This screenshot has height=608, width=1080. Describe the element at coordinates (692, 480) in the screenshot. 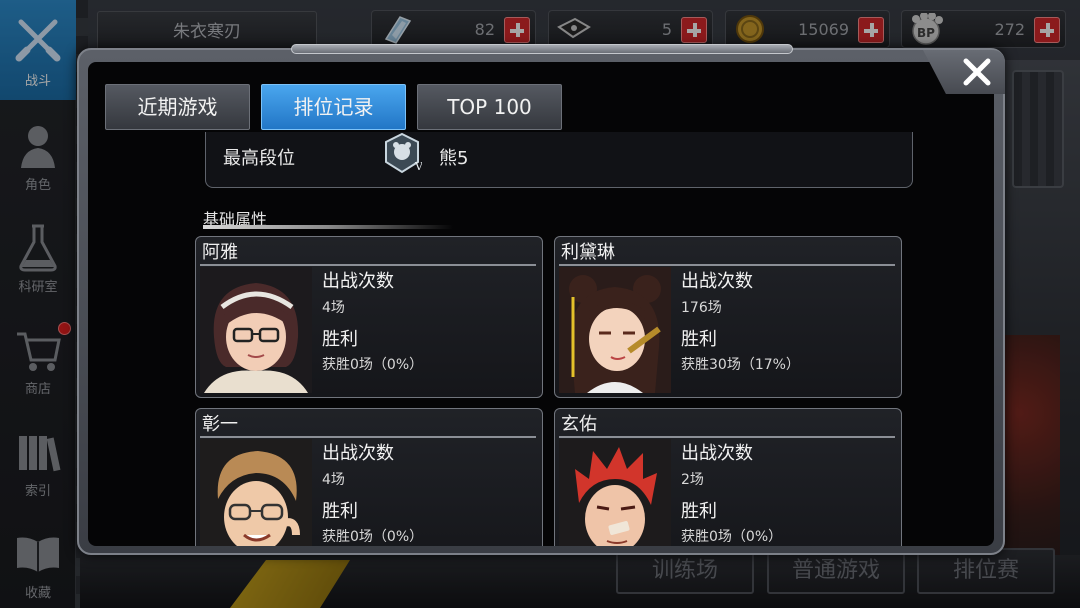

I see `games-played-value: 2场` at that location.